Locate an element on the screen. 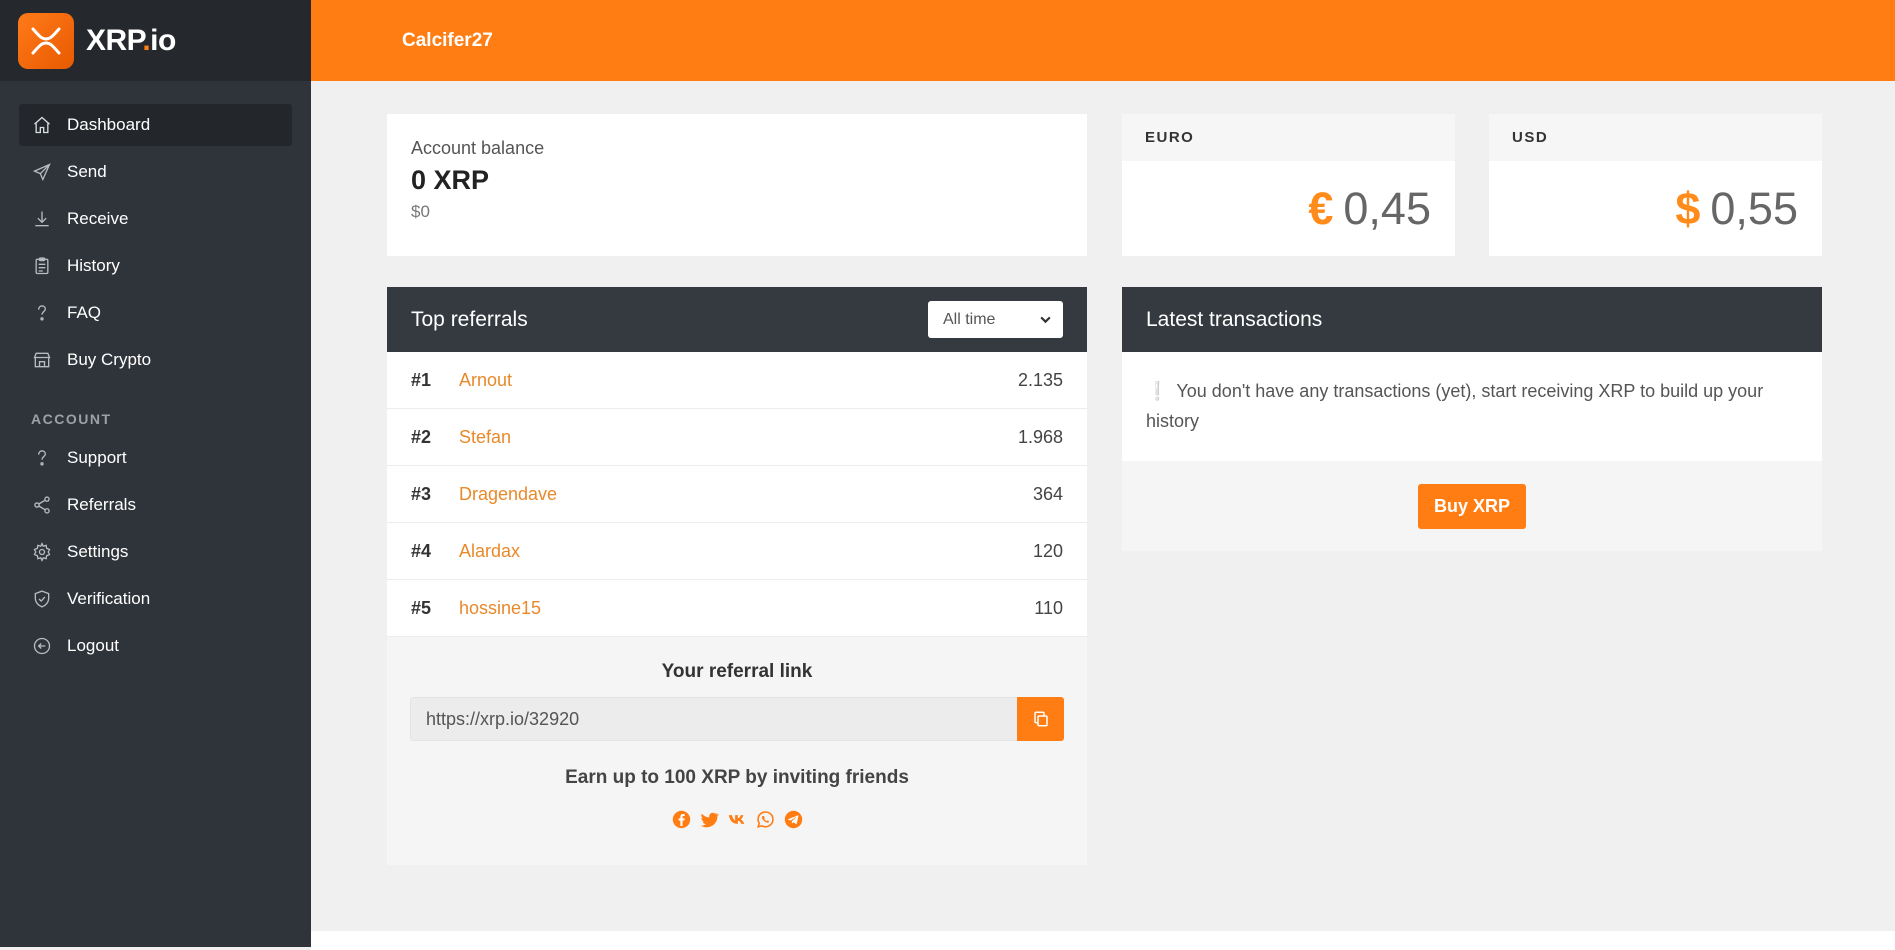  chevron-down-icon is located at coordinates (1045, 320).